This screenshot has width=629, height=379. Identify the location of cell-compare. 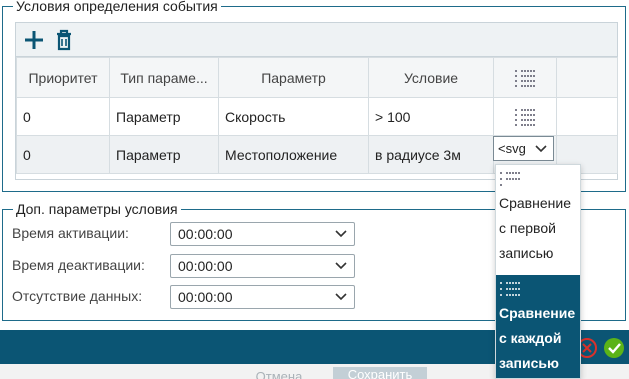
(525, 116).